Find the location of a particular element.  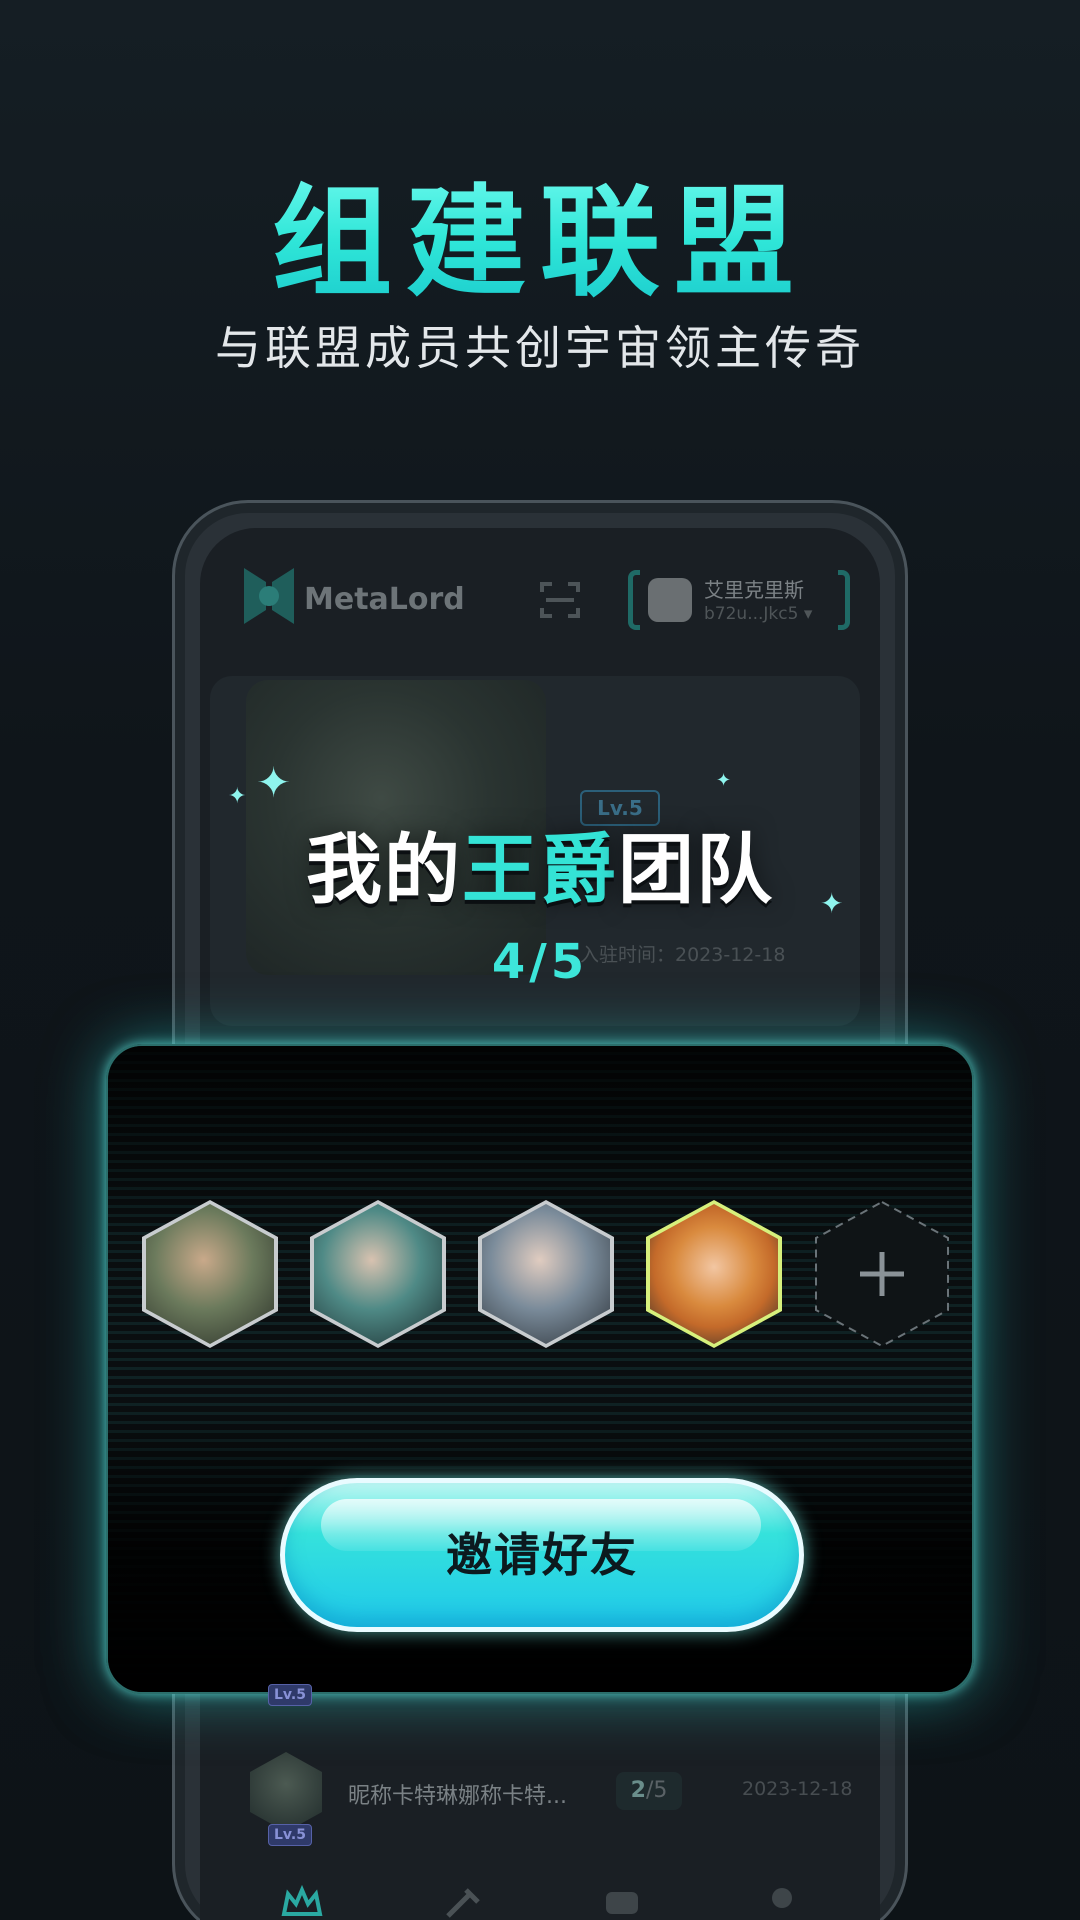

bracket-left-icon is located at coordinates (634, 600).